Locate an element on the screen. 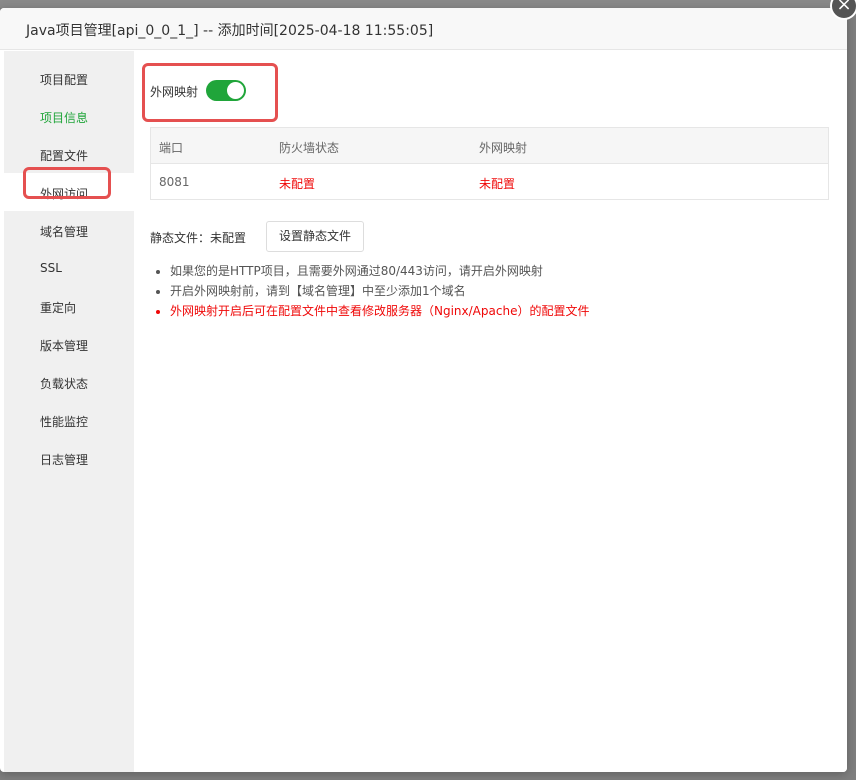  sidebar-item-project-info: 项目信息 is located at coordinates (69, 116).